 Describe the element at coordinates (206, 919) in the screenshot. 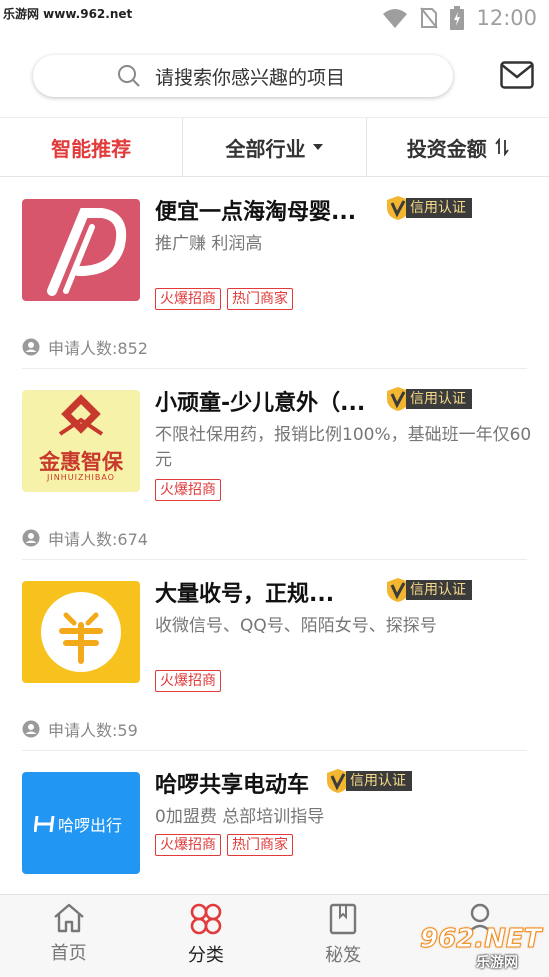

I see `category-icon` at that location.